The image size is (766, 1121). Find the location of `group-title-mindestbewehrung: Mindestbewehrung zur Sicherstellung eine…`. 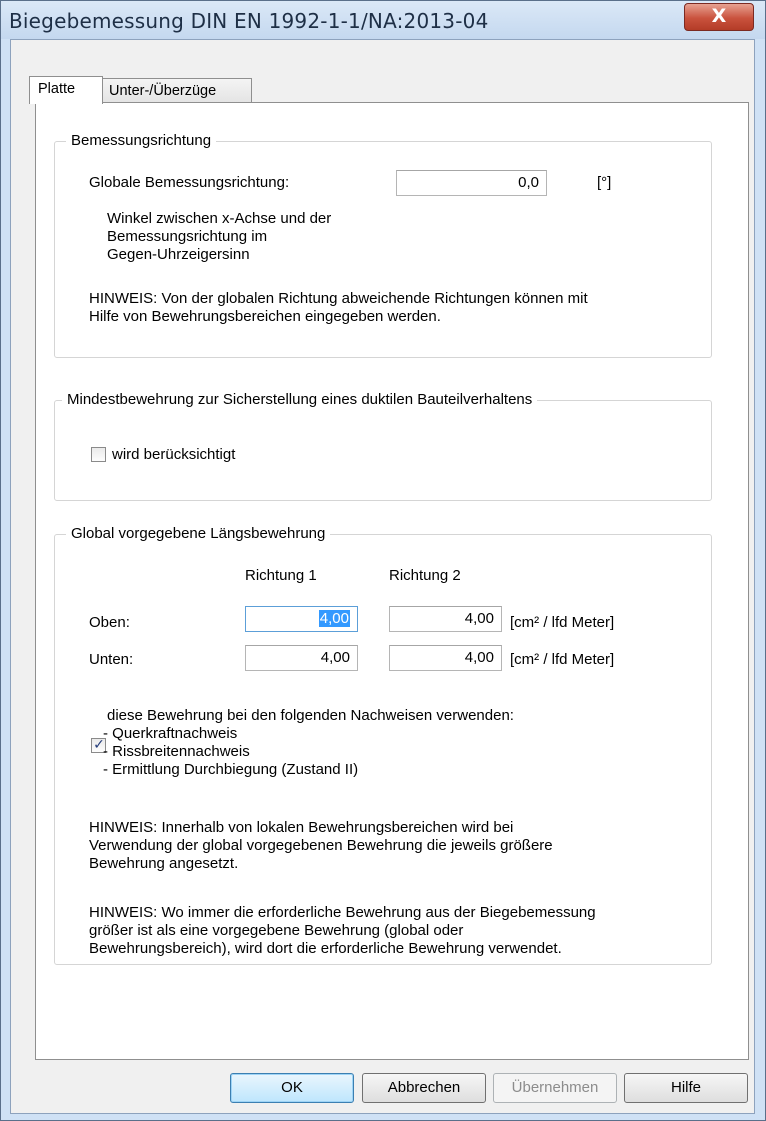

group-title-mindestbewehrung: Mindestbewehrung zur Sicherstellung eine… is located at coordinates (300, 399).